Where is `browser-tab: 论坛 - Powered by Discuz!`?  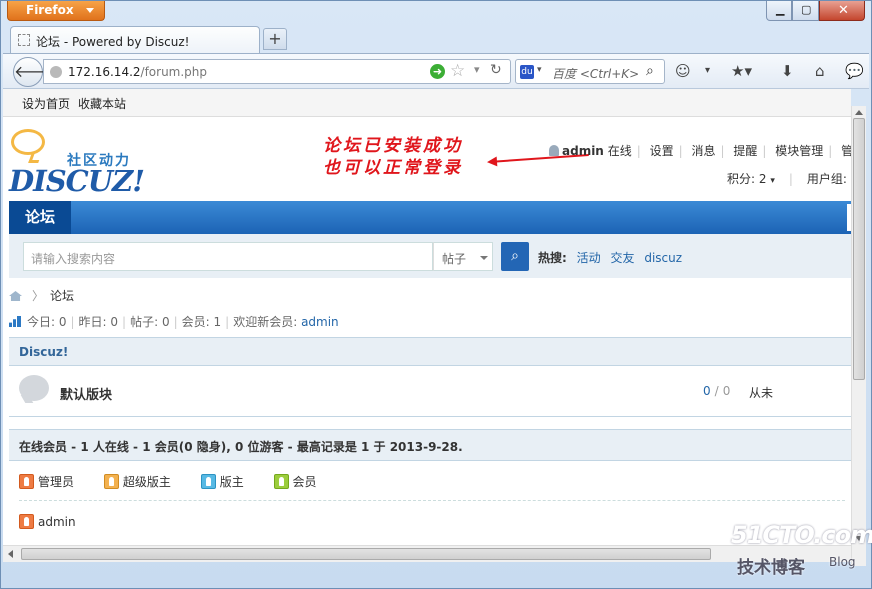
browser-tab: 论坛 - Powered by Discuz! is located at coordinates (135, 39).